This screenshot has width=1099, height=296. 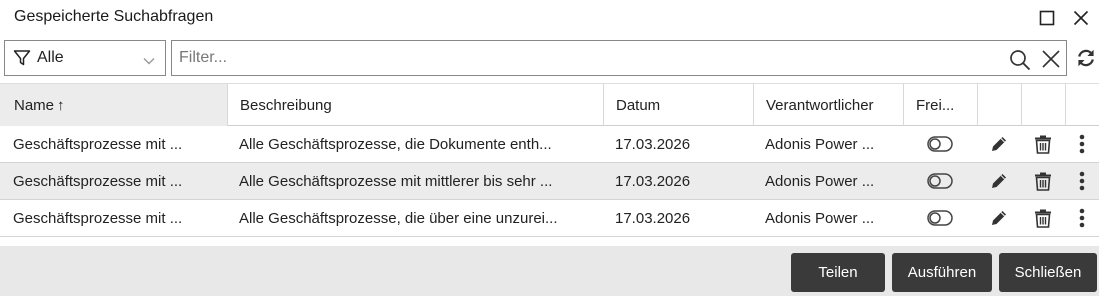 What do you see at coordinates (50, 57) in the screenshot?
I see `filter-selected-value: Alle` at bounding box center [50, 57].